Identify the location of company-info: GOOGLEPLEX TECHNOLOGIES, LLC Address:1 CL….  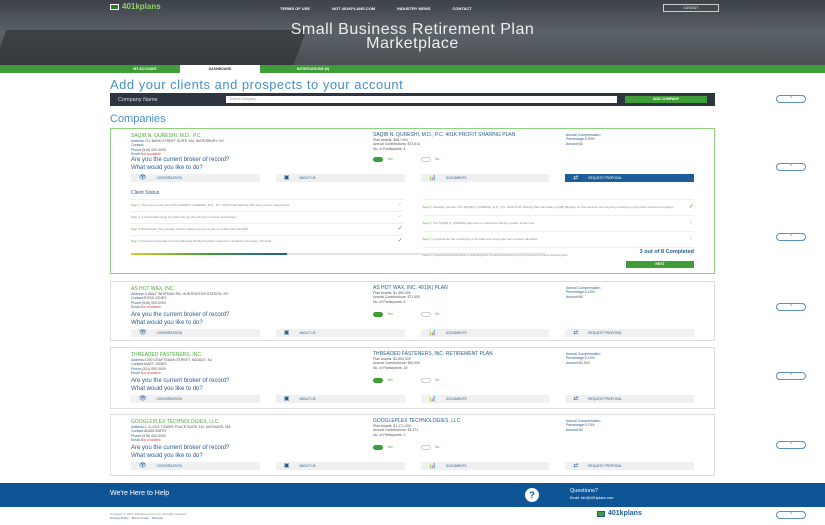
(241, 430).